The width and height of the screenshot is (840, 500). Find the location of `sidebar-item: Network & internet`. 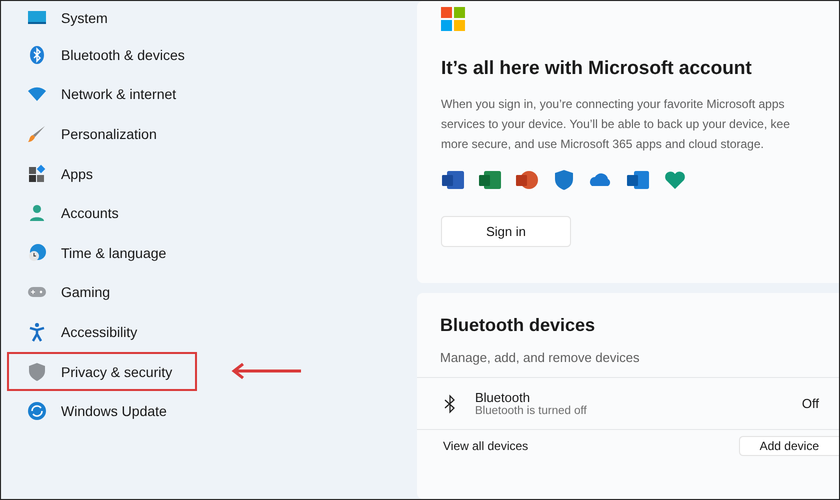

sidebar-item: Network & internet is located at coordinates (102, 94).